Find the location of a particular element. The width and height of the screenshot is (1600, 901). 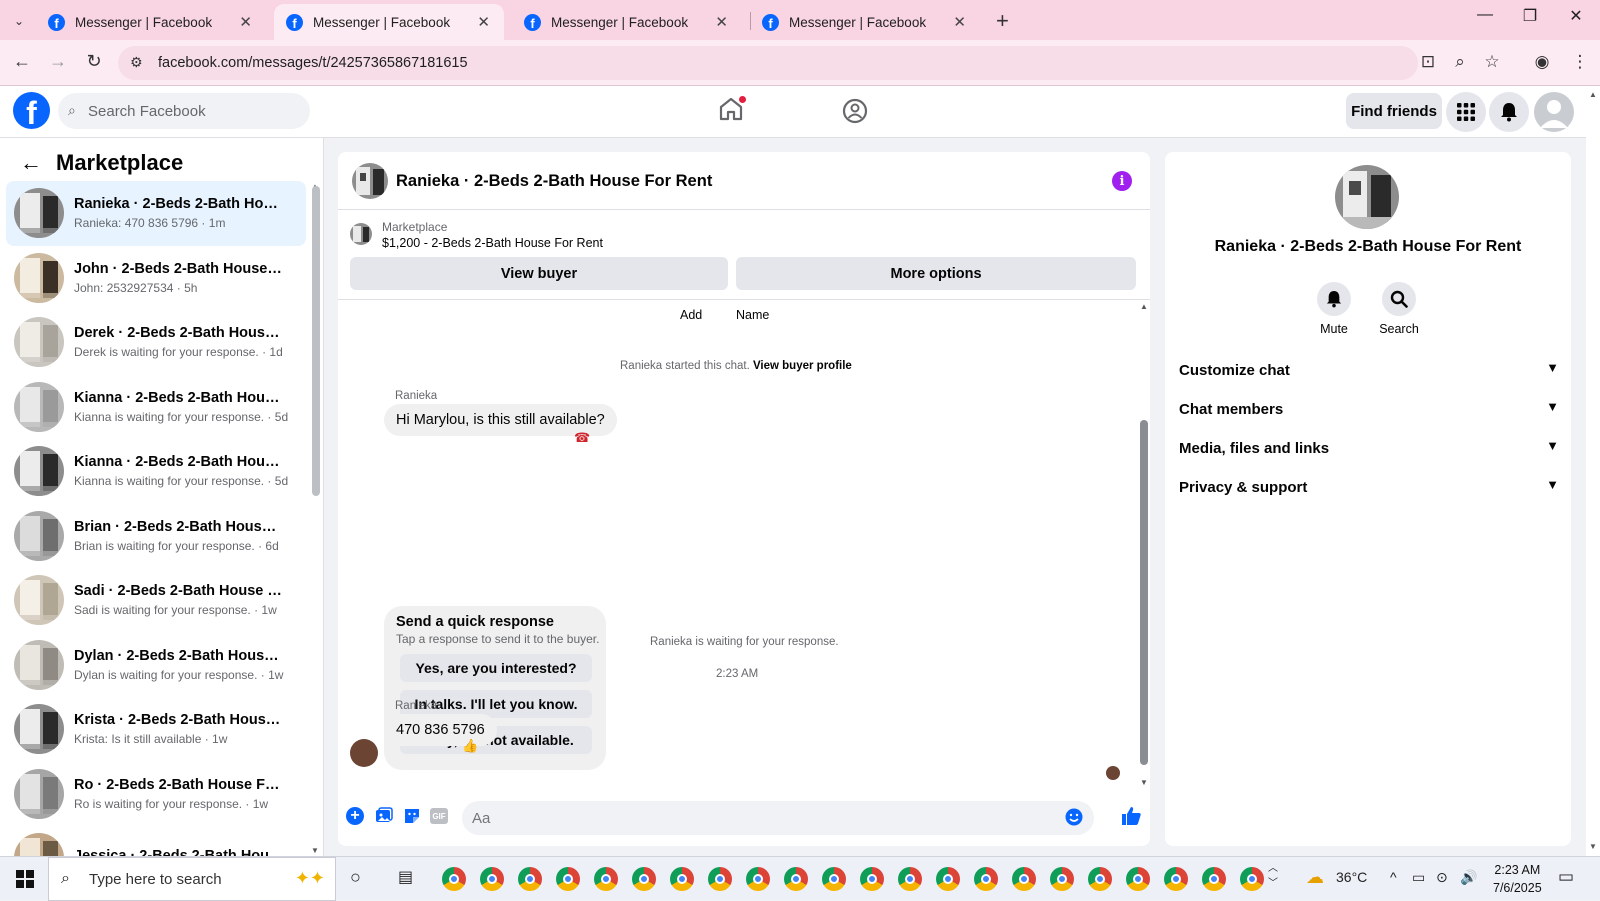

menu-grid-icon is located at coordinates (1466, 112).